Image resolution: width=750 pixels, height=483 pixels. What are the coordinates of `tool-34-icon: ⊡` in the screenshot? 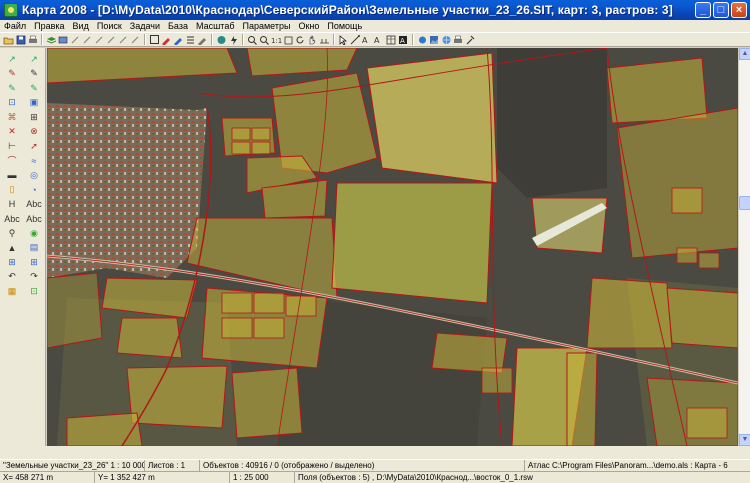 It's located at (34, 291).